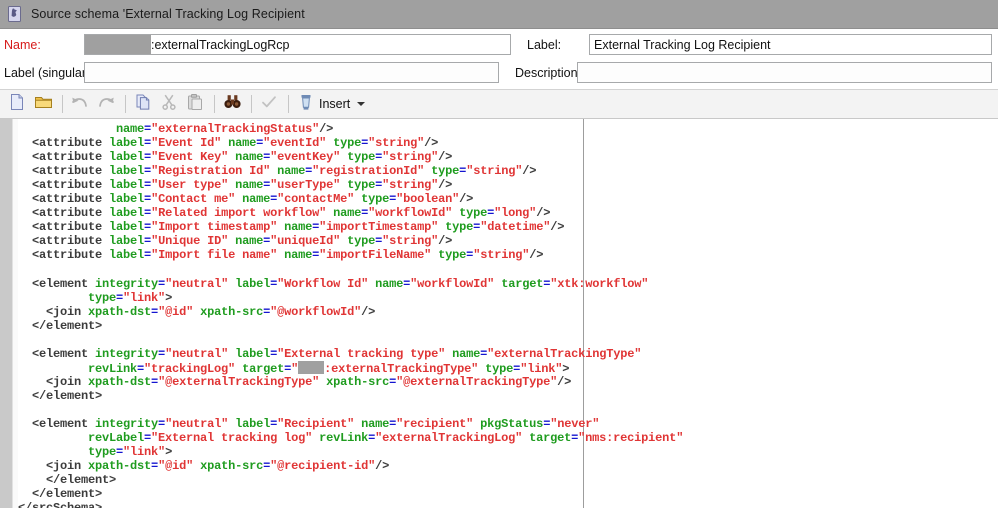  Describe the element at coordinates (60, 504) in the screenshot. I see `code-token-tag: </srcSchema>` at that location.